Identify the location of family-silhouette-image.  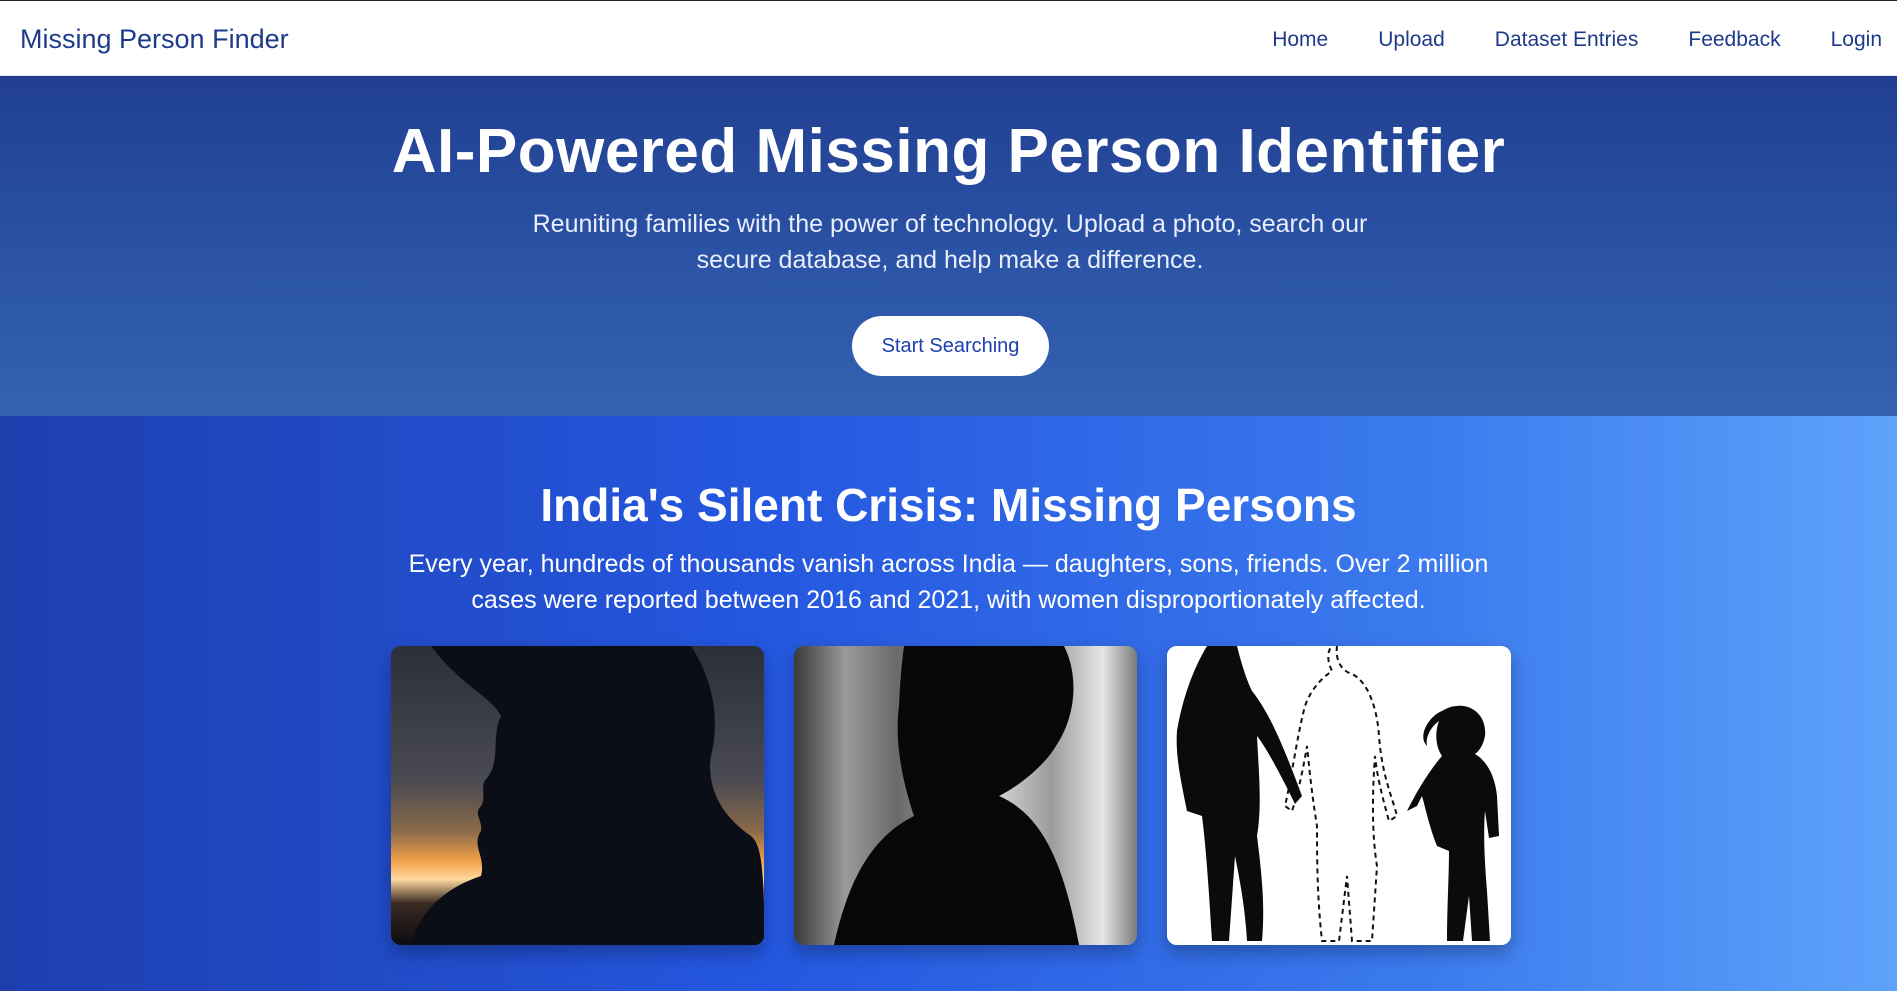
(1339, 795).